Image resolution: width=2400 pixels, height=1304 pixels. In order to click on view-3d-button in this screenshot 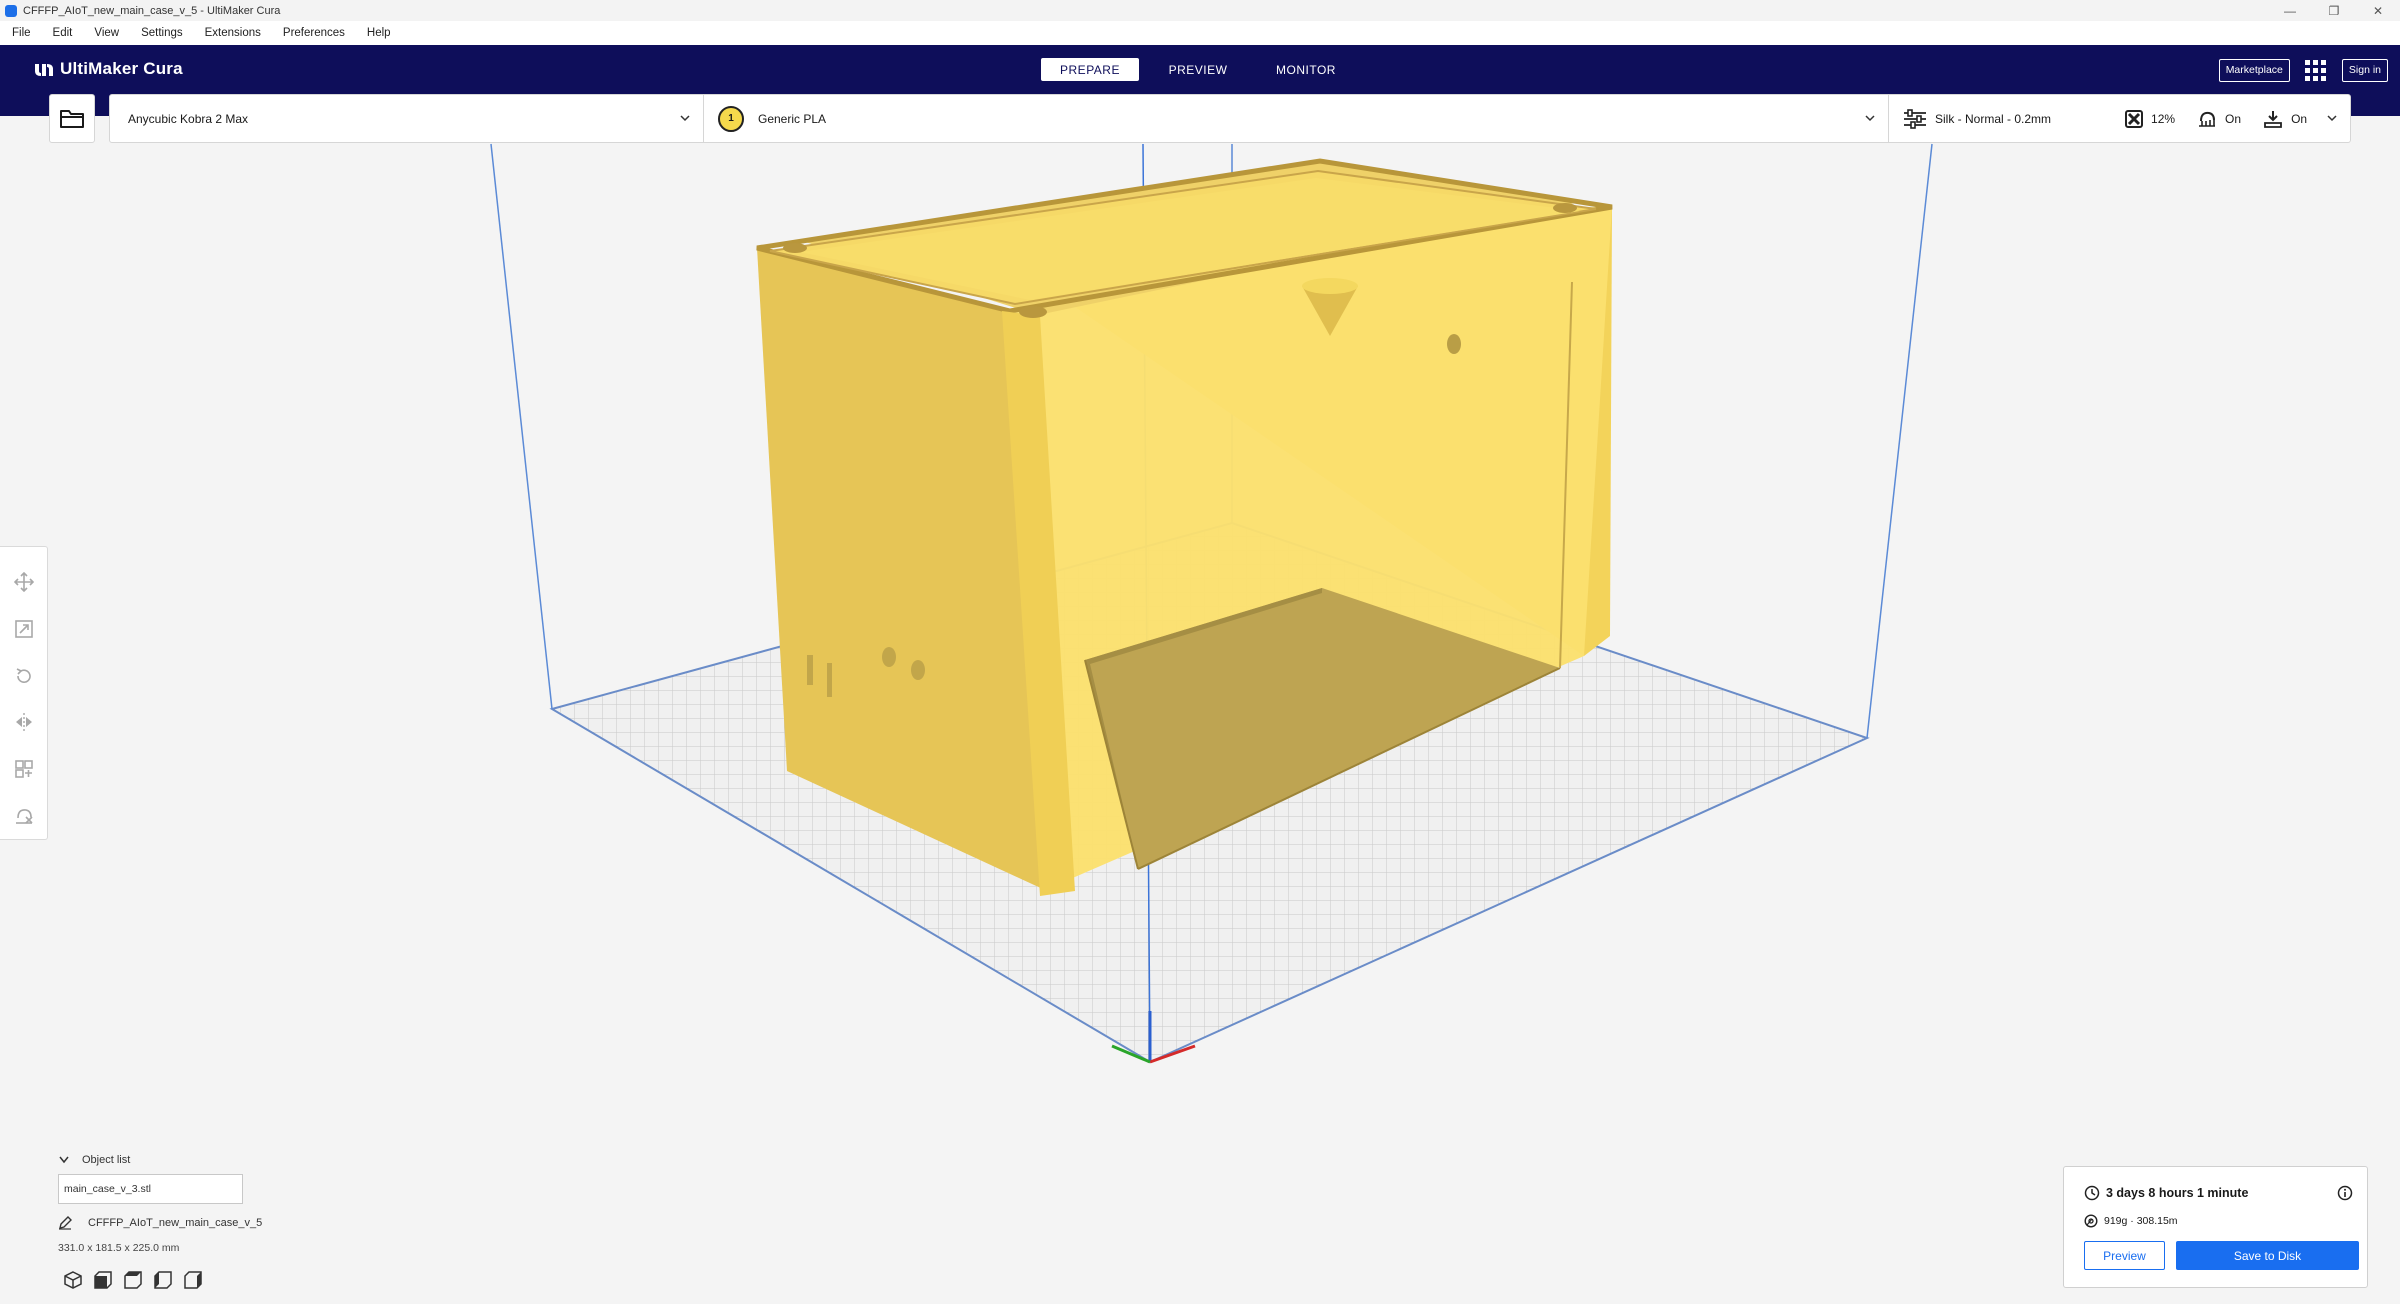, I will do `click(73, 1280)`.